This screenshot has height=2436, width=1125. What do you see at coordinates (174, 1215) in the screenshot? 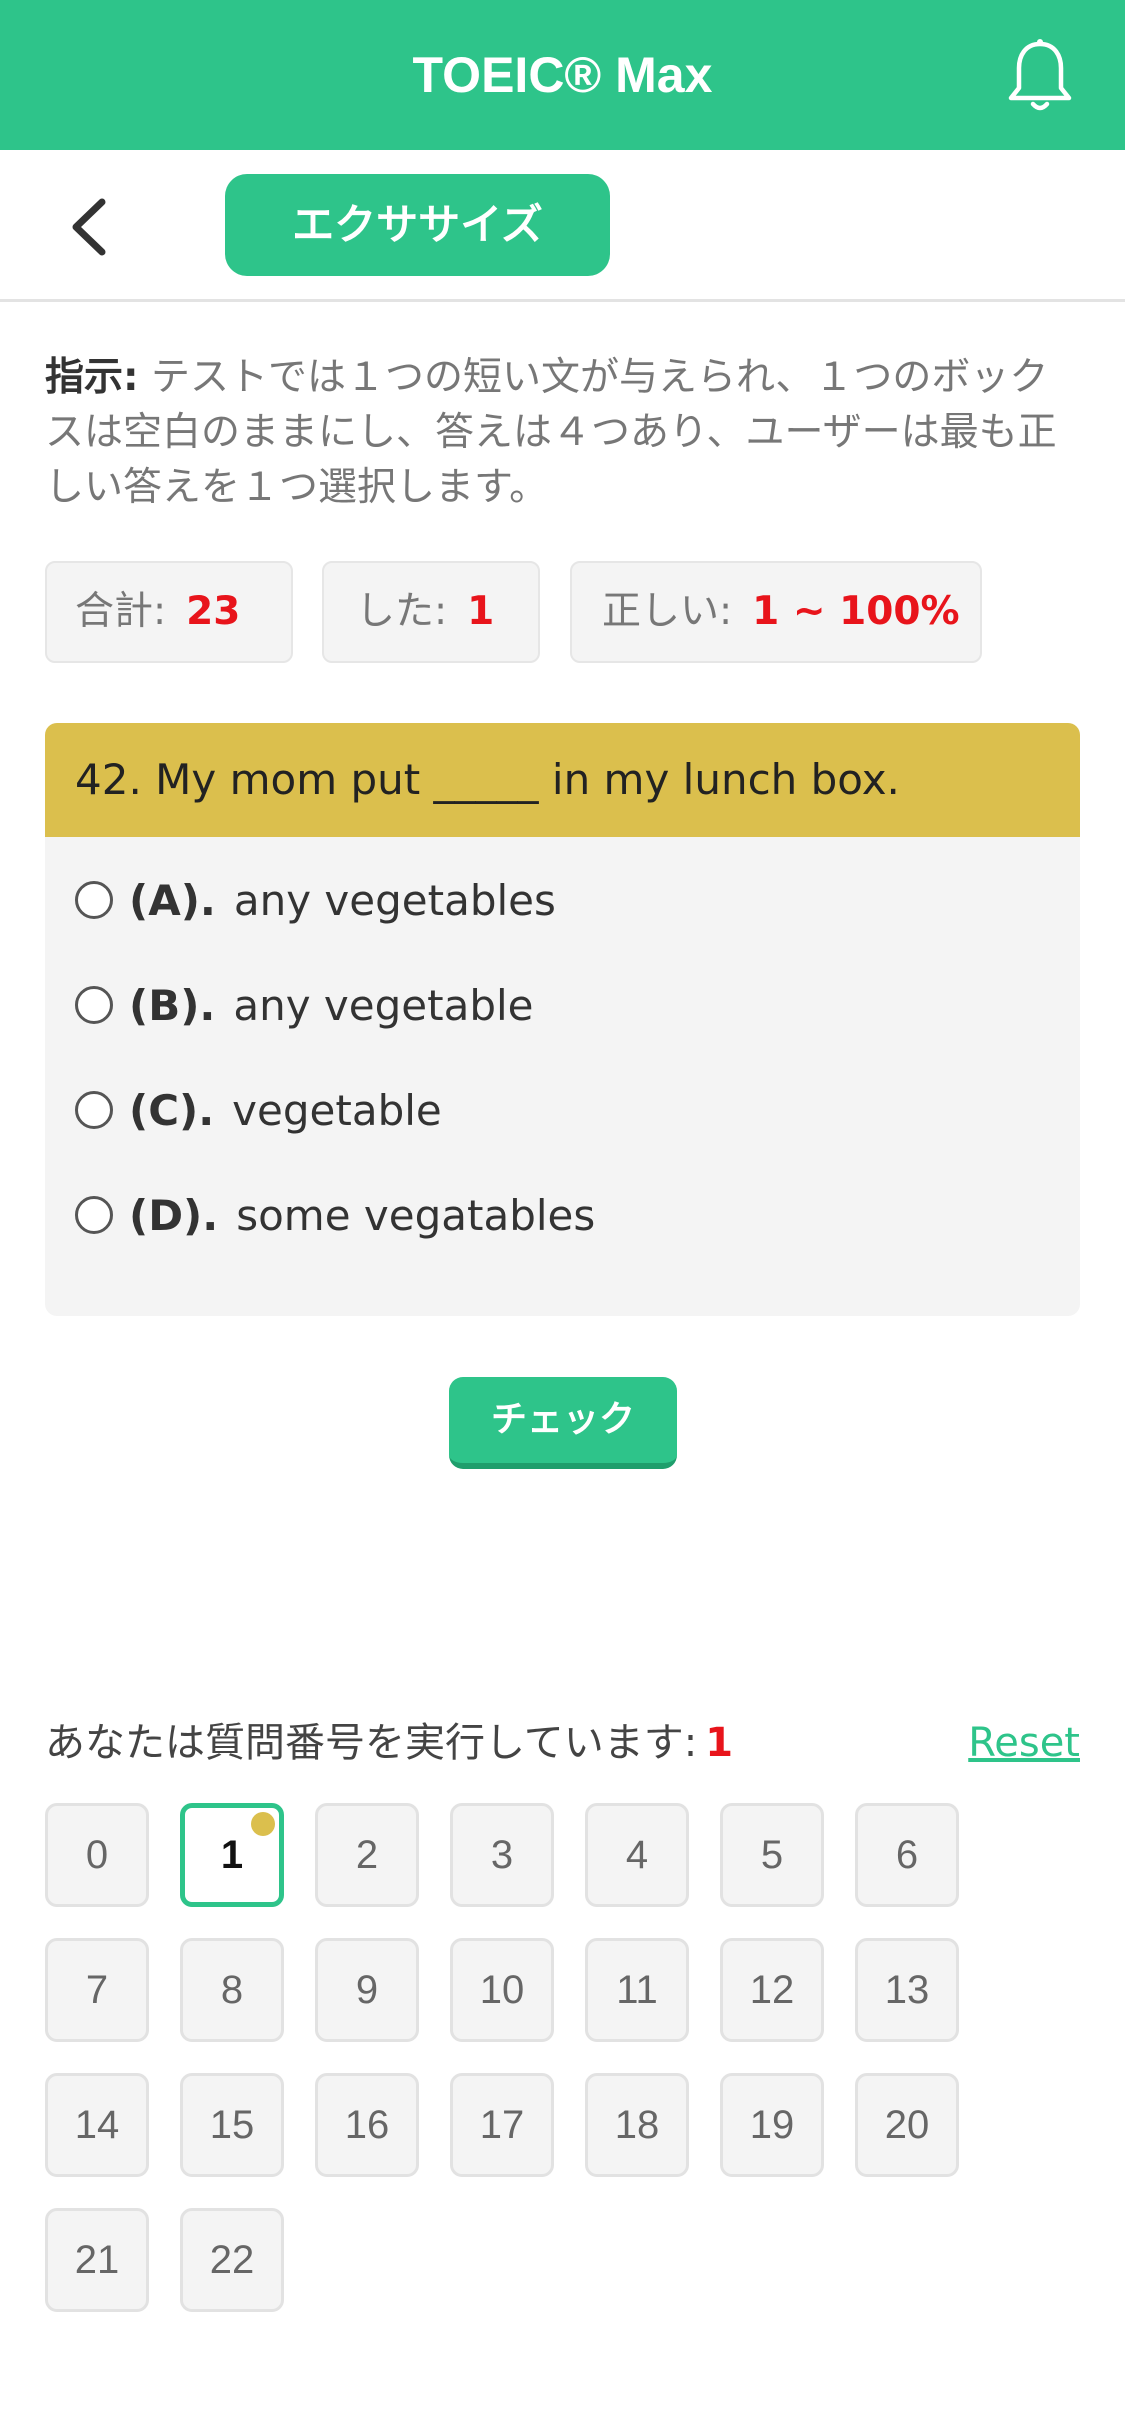
I see `option-d-letter: (D).` at bounding box center [174, 1215].